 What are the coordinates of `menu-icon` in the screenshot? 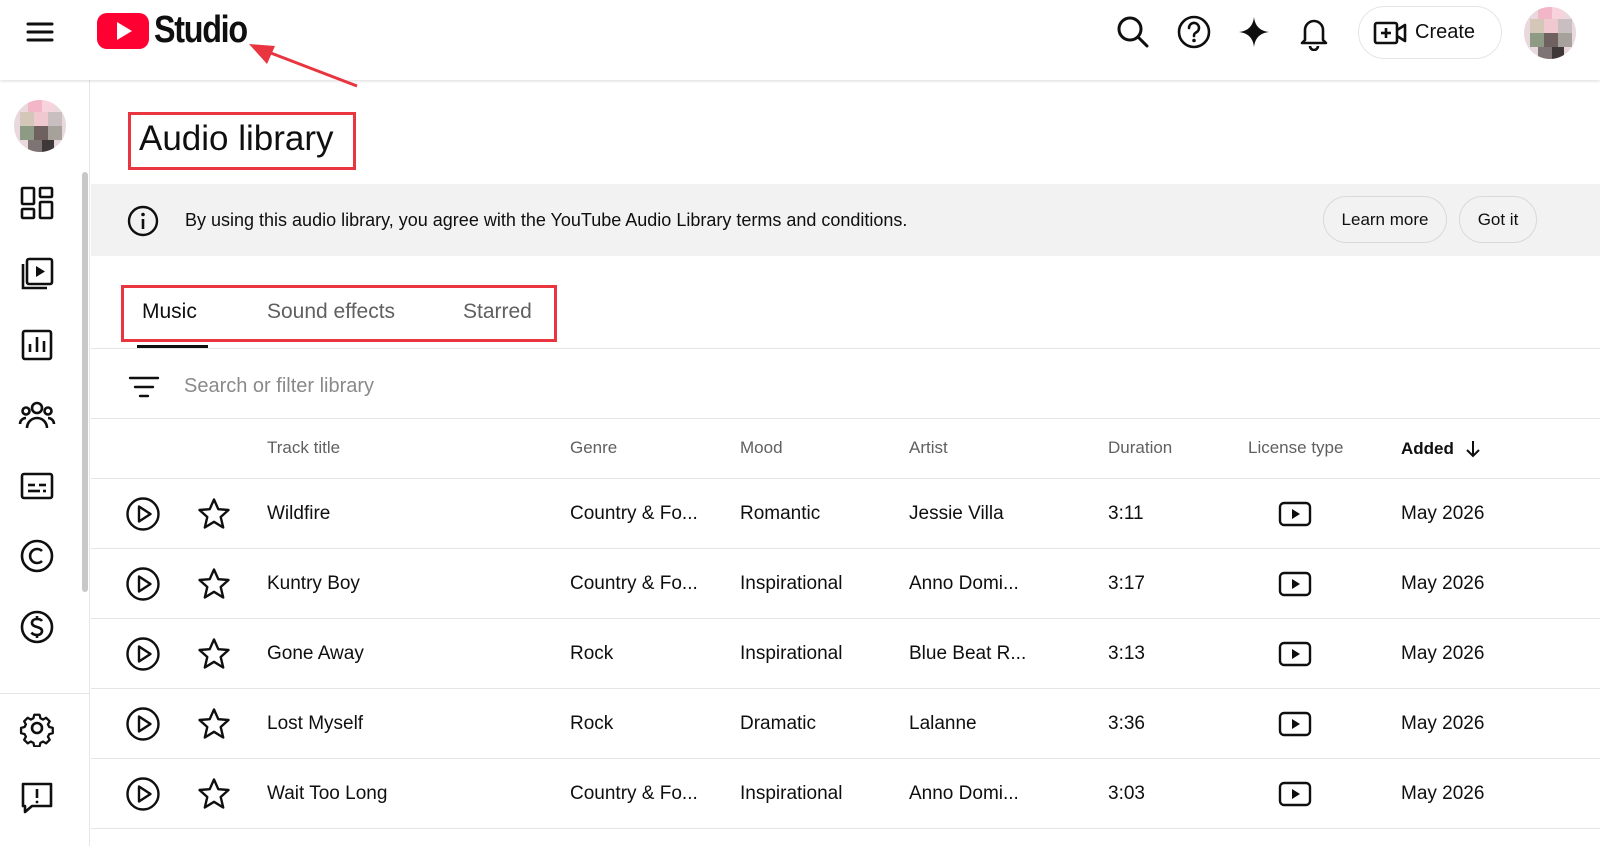 It's located at (40, 32).